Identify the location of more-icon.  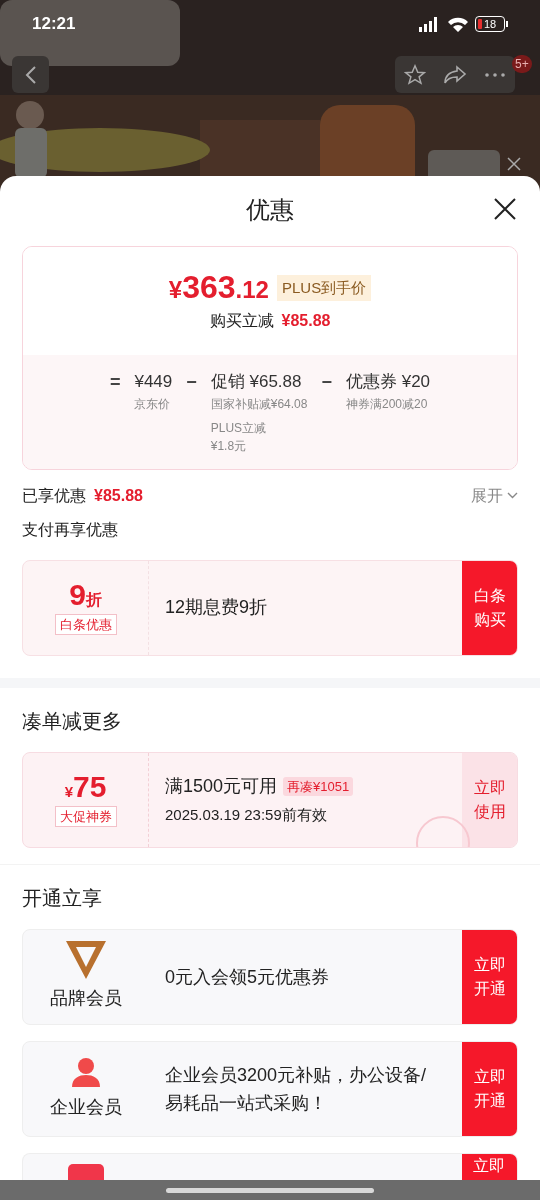
(495, 74).